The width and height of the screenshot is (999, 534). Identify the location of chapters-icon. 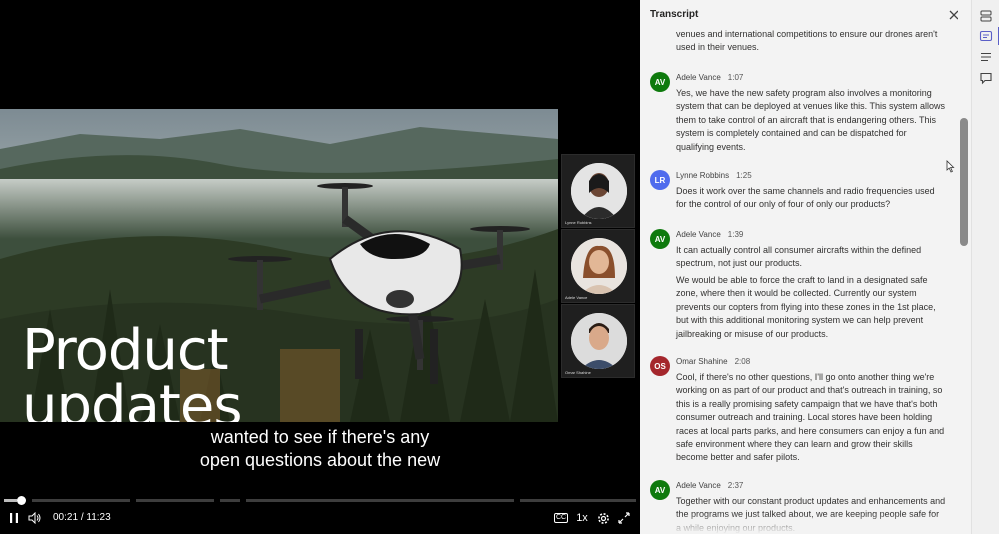
(986, 57).